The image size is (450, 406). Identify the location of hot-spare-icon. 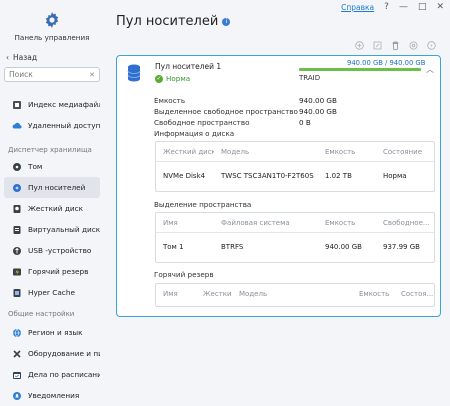
(17, 272).